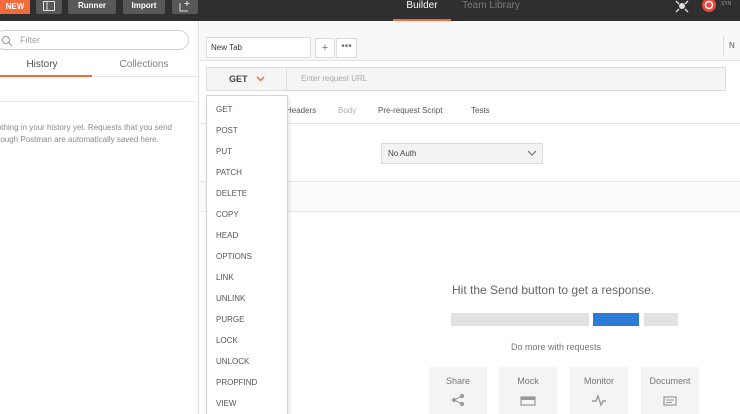  I want to click on card-label: Share, so click(458, 381).